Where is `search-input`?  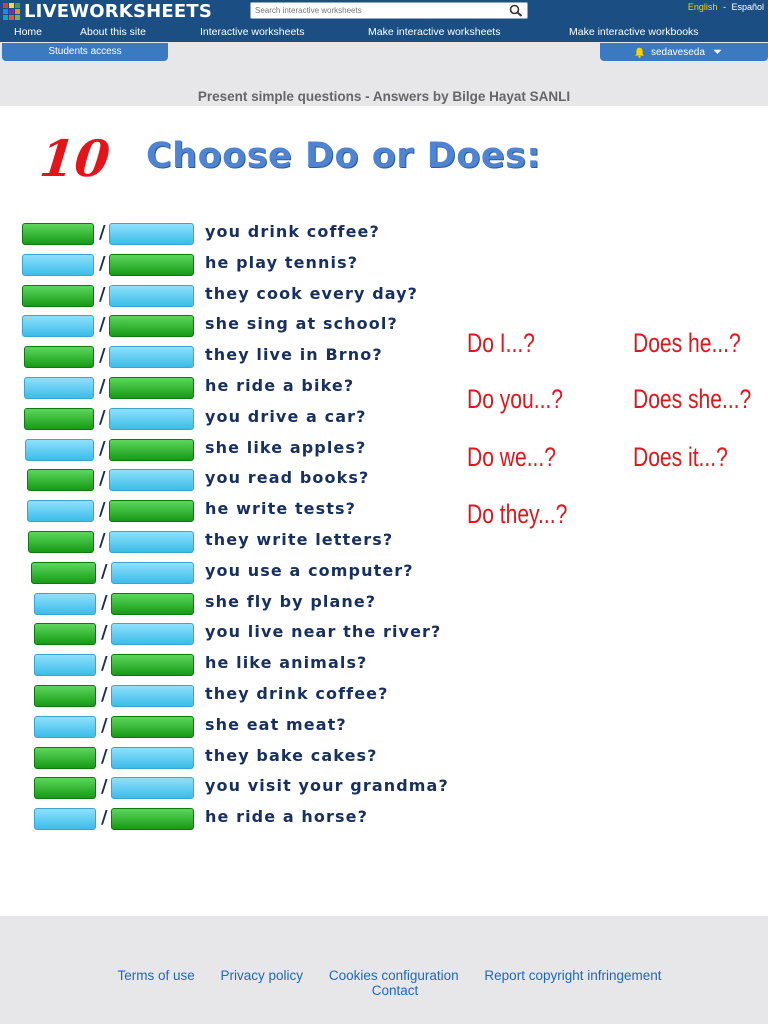 search-input is located at coordinates (376, 10).